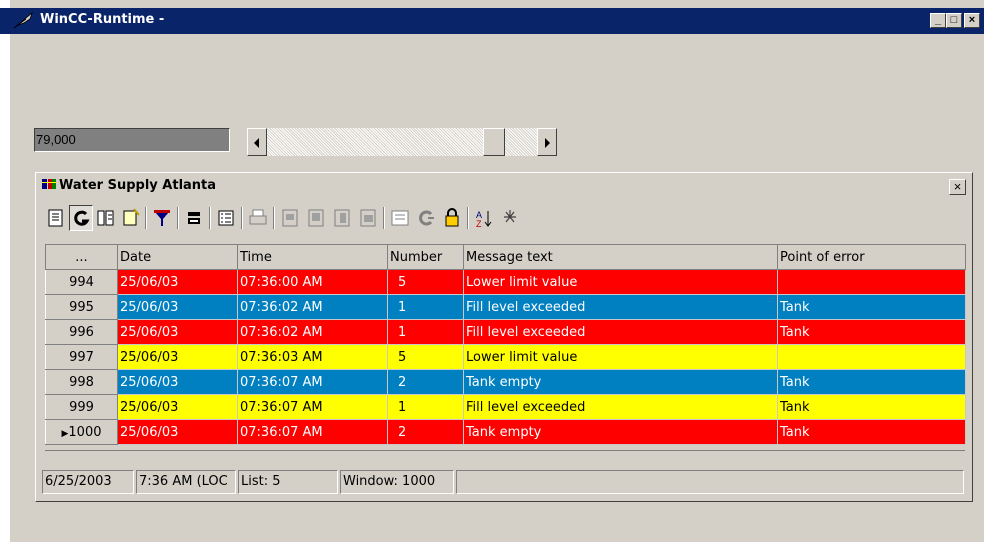 This screenshot has width=984, height=542. I want to click on maximize-button: □, so click(954, 20).